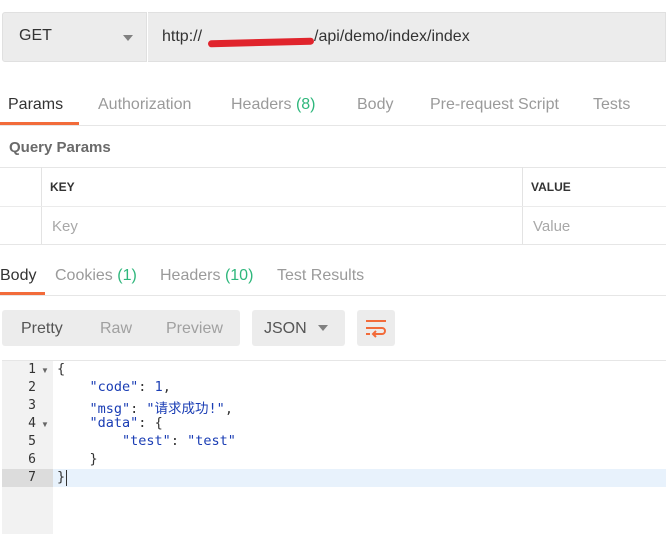 Image resolution: width=666 pixels, height=534 pixels. I want to click on param-key-input: Key, so click(282, 225).